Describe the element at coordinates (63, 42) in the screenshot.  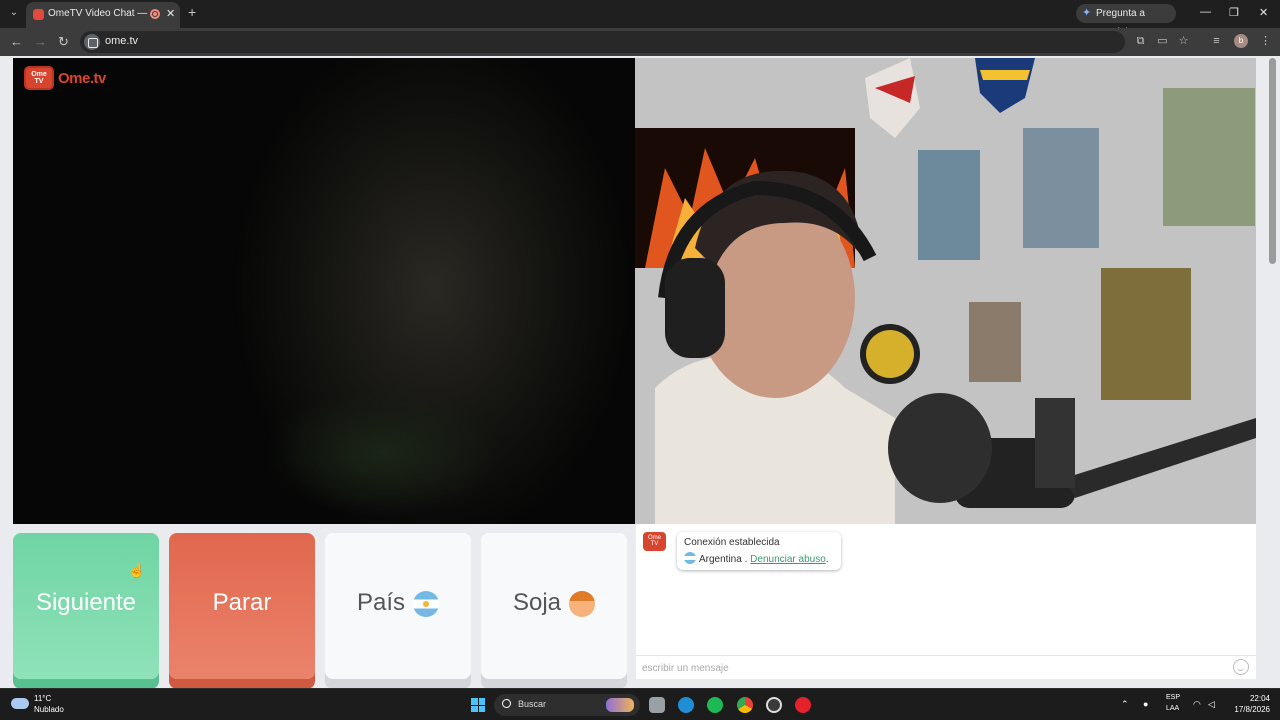
I see `reload-icon: ↻` at that location.